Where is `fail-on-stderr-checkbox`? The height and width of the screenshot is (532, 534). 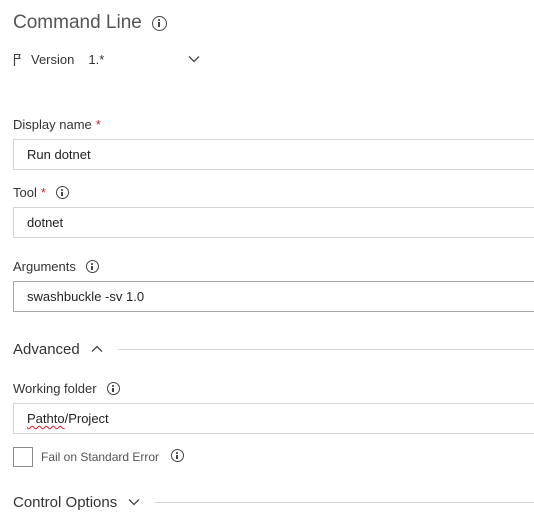 fail-on-stderr-checkbox is located at coordinates (23, 457).